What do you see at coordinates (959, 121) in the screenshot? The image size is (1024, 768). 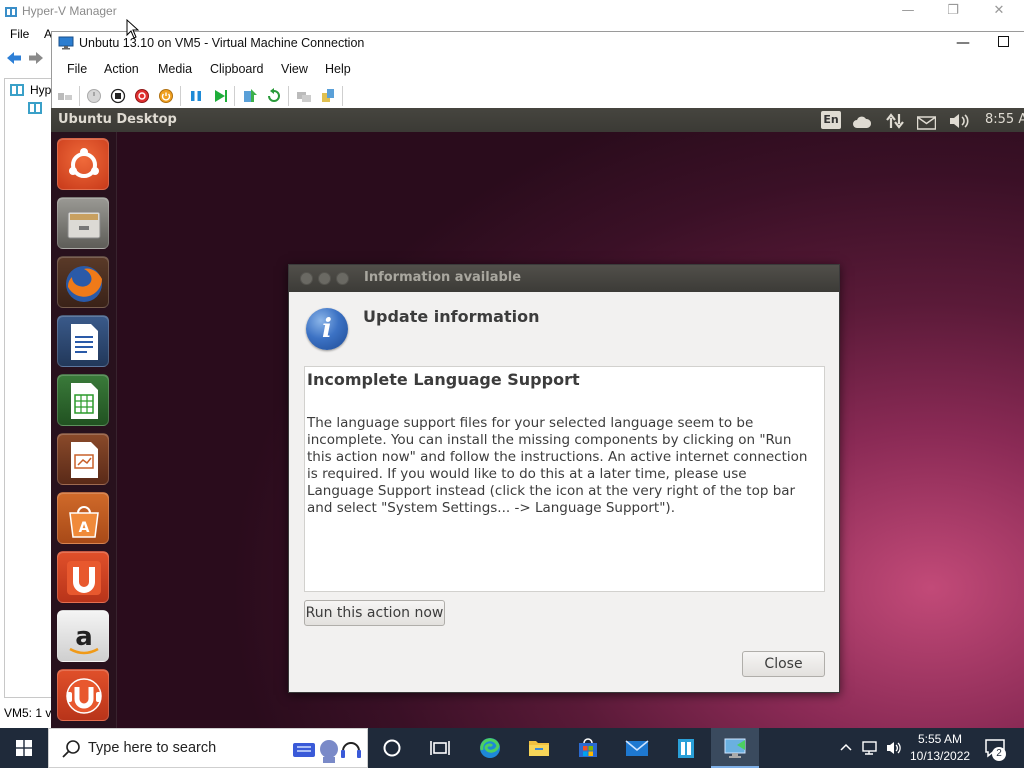 I see `volume-icon` at bounding box center [959, 121].